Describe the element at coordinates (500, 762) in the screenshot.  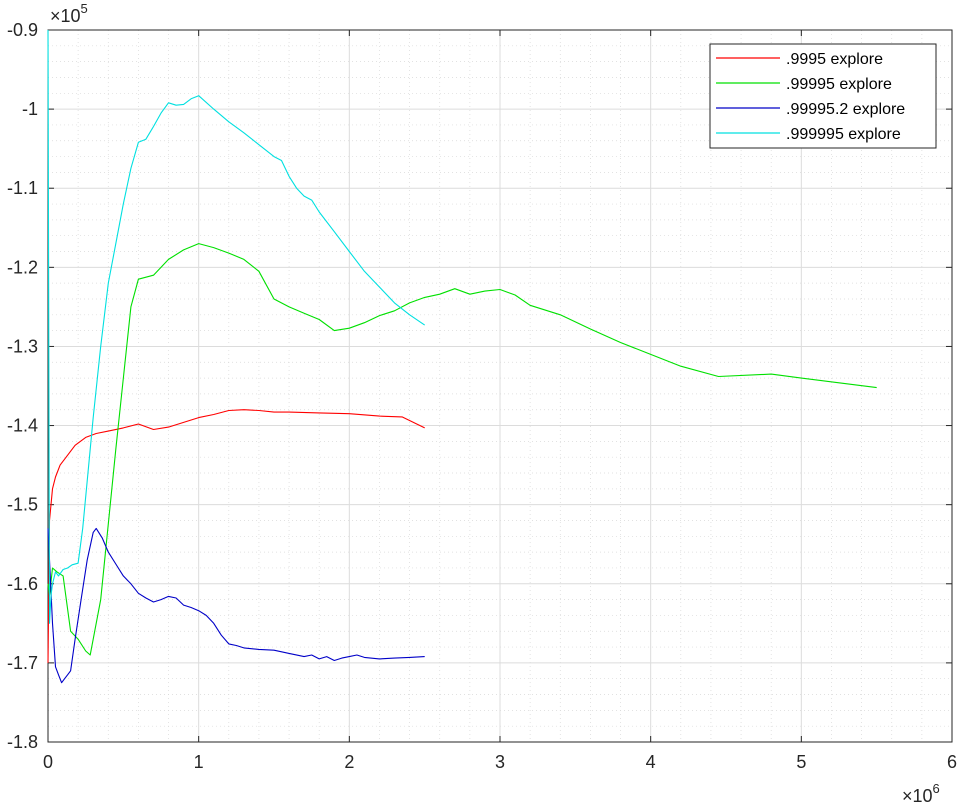
I see `x-tick-label: 3` at that location.